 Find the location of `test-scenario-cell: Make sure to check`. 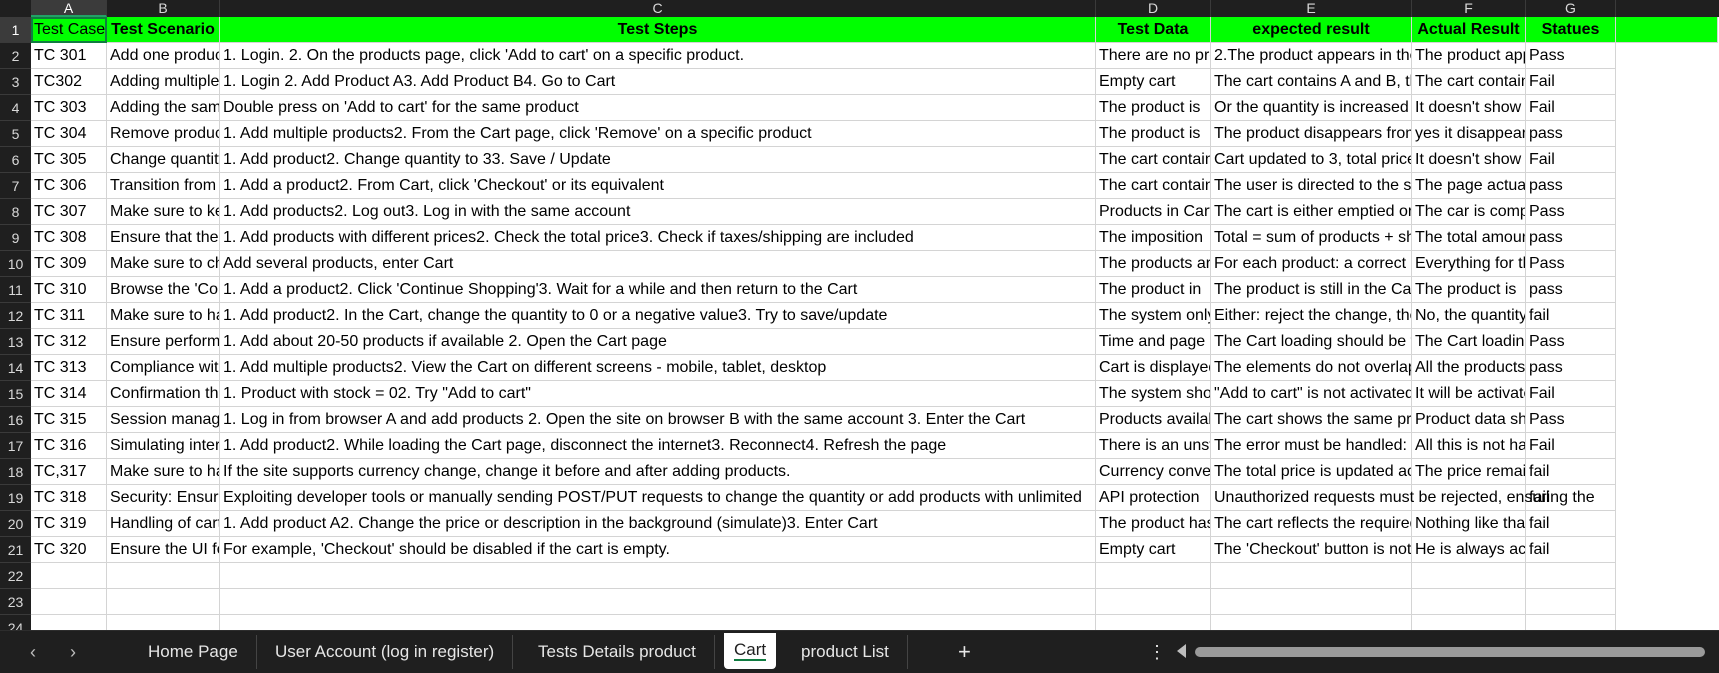

test-scenario-cell: Make sure to check is located at coordinates (163, 264).